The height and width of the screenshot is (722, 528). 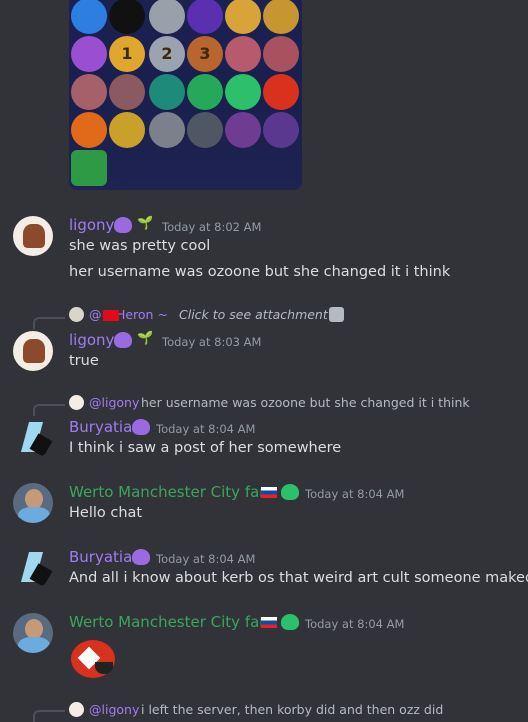 I want to click on message-text: I think i saw a post of her somewhere, so click(x=205, y=448).